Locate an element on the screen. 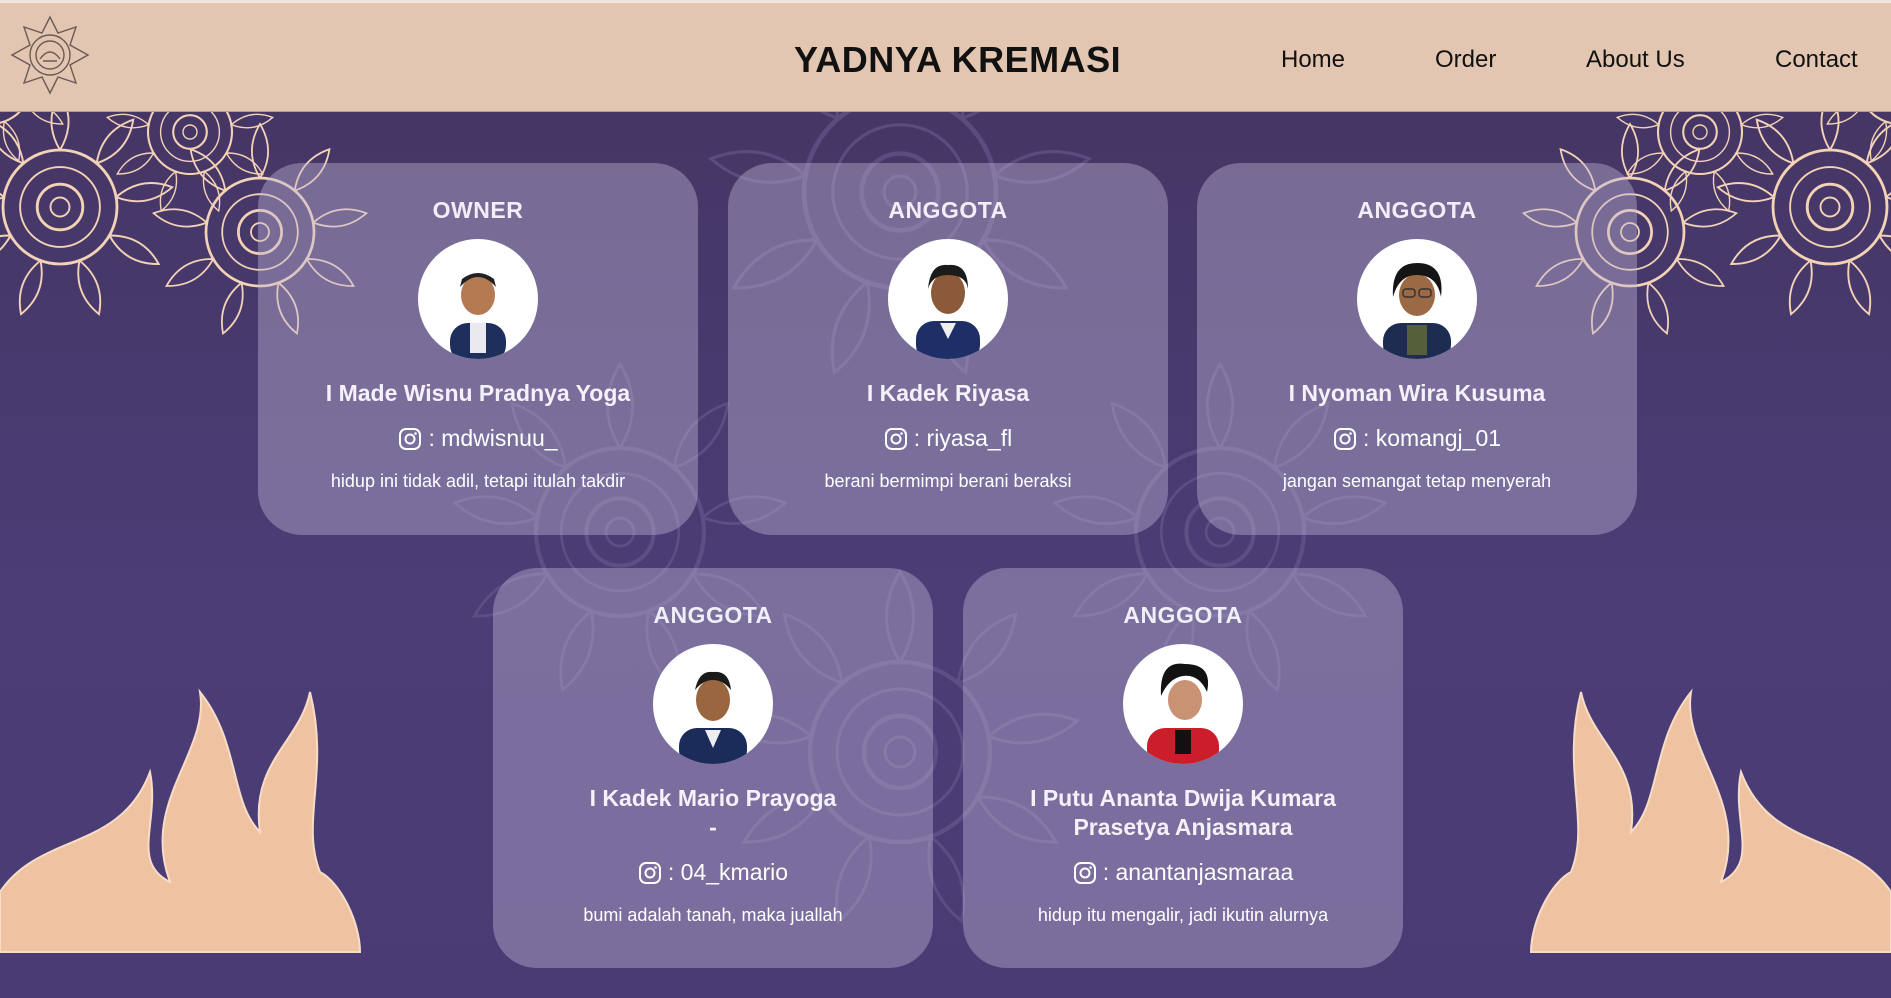 The width and height of the screenshot is (1891, 998). member-name-line2: Prasetya Anjasmara is located at coordinates (1183, 827).